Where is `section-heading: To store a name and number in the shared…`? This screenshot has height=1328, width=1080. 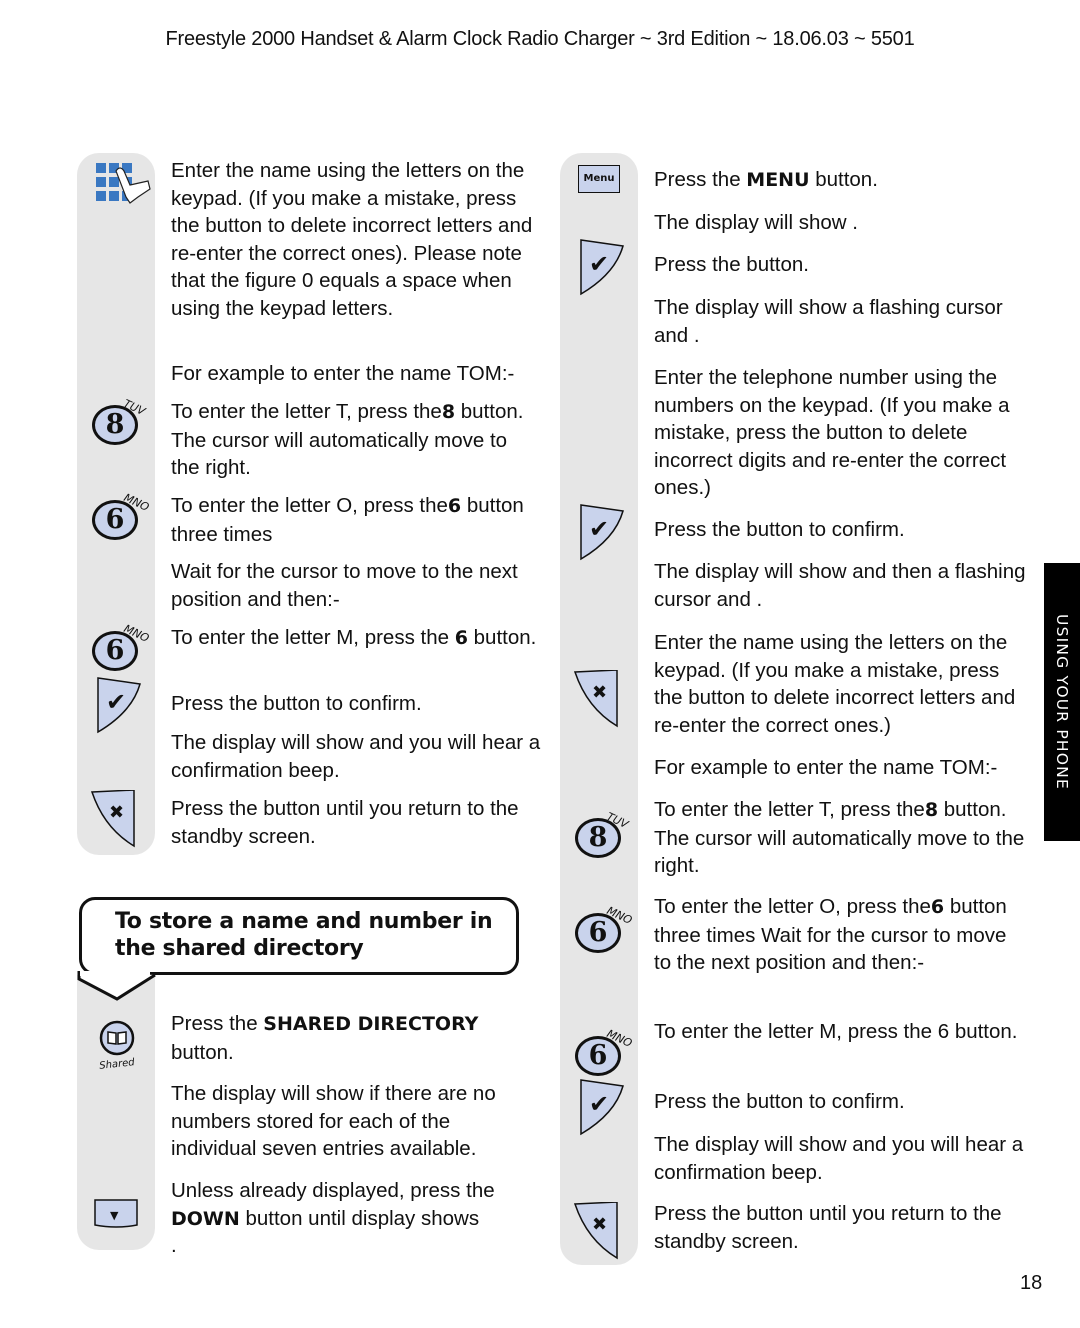 section-heading: To store a name and number in the shared… is located at coordinates (304, 935).